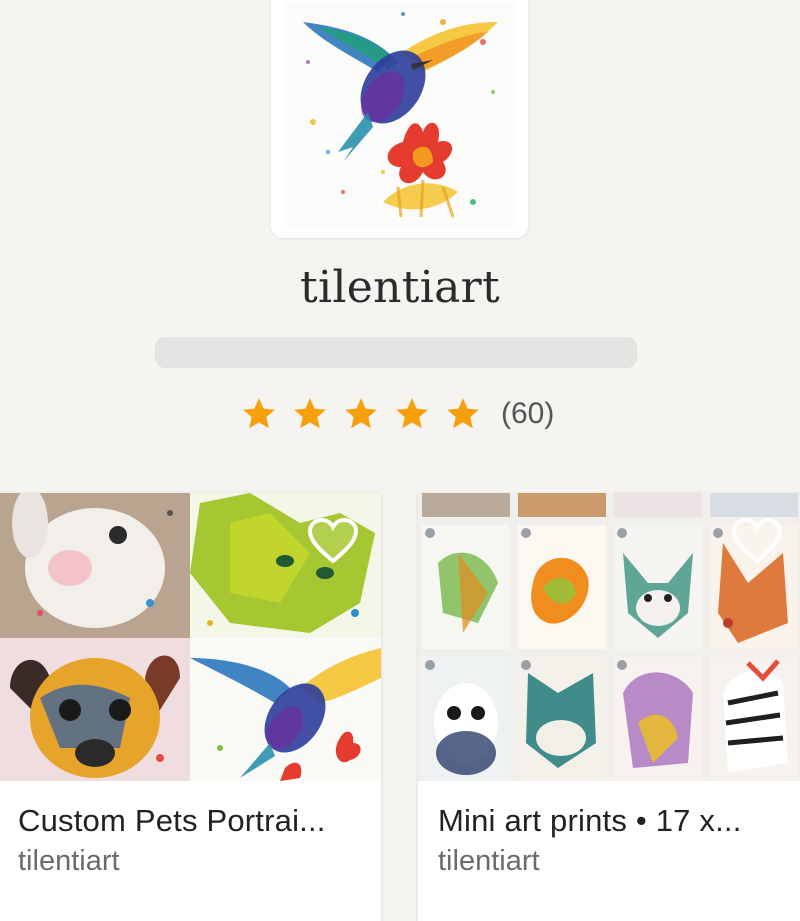 This screenshot has width=800, height=921. I want to click on rating-count: (60), so click(528, 413).